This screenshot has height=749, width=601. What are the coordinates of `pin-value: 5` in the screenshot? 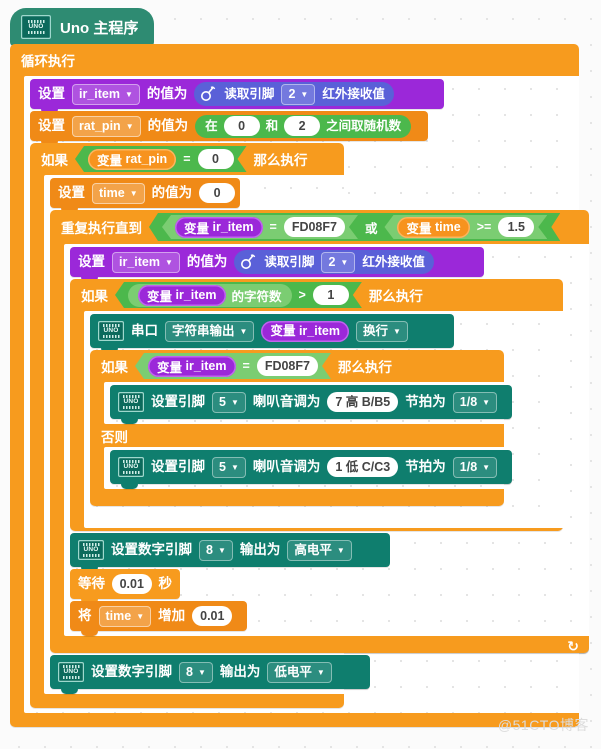 It's located at (222, 466).